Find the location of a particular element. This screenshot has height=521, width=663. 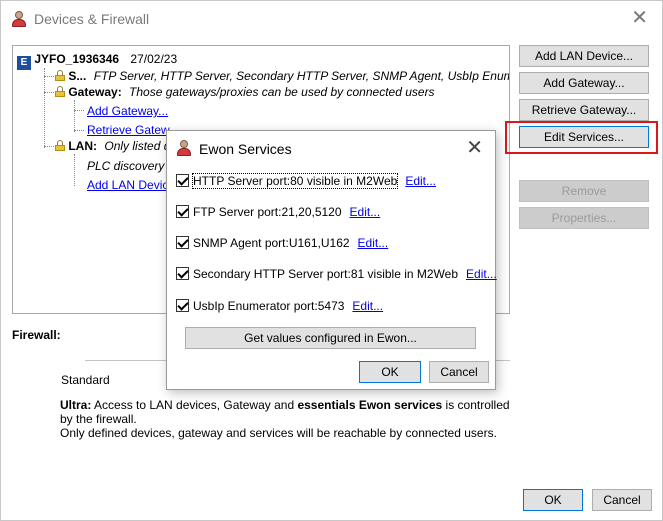

cancel-button: Cancel is located at coordinates (622, 500).